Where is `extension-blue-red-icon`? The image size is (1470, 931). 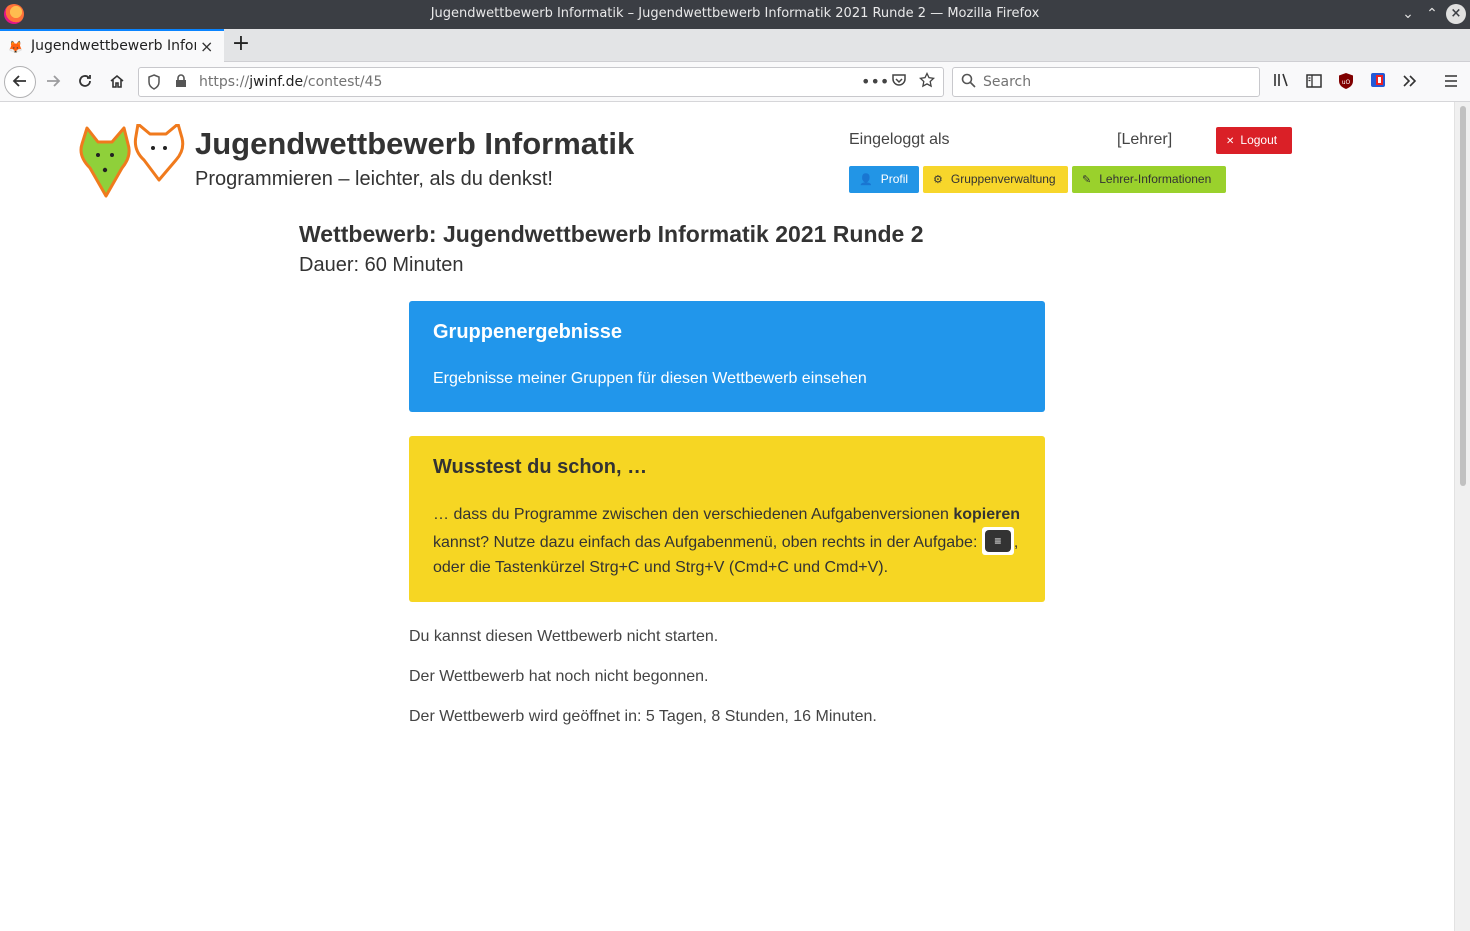 extension-blue-red-icon is located at coordinates (1378, 83).